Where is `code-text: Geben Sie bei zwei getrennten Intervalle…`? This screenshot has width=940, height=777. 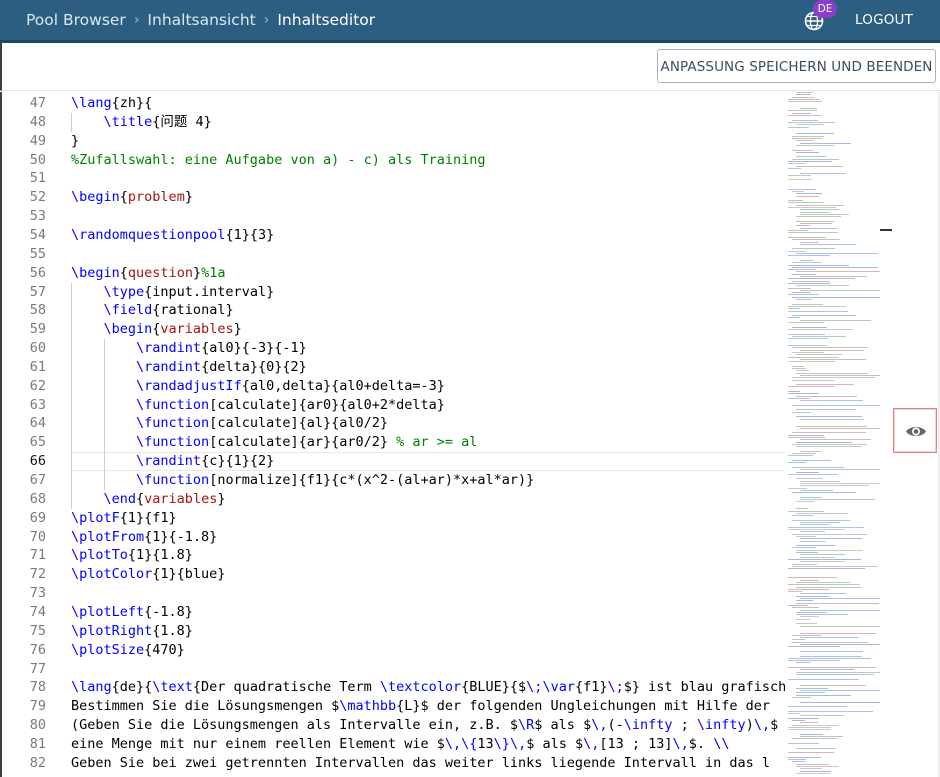
code-text: Geben Sie bei zwei getrennten Intervalle… is located at coordinates (420, 762).